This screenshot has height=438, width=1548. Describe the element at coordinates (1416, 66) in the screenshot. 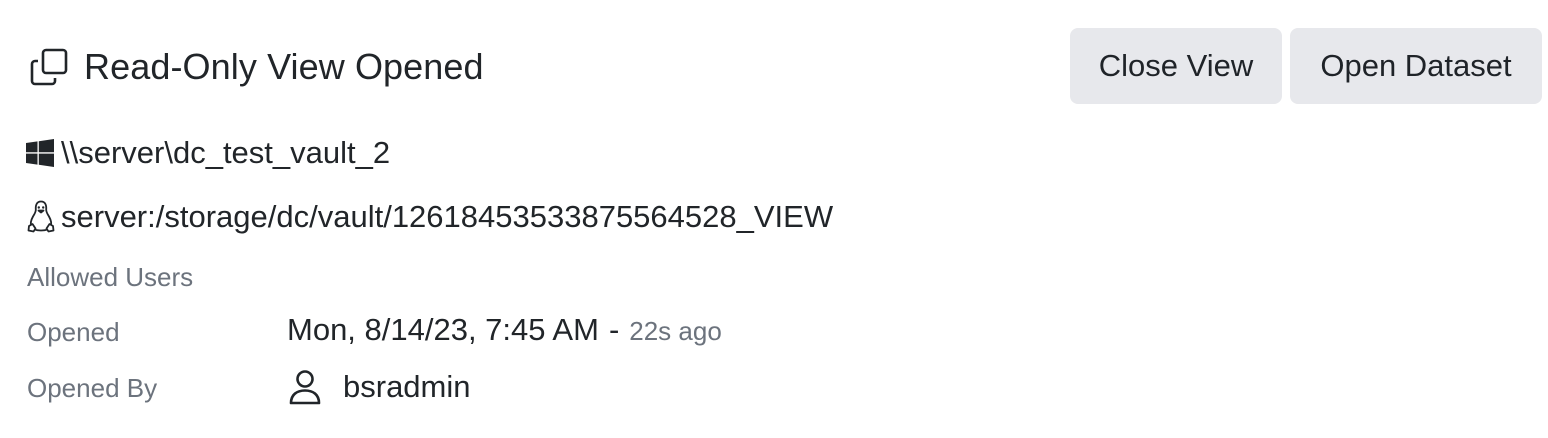

I see `open-dataset-button: Open Dataset` at that location.